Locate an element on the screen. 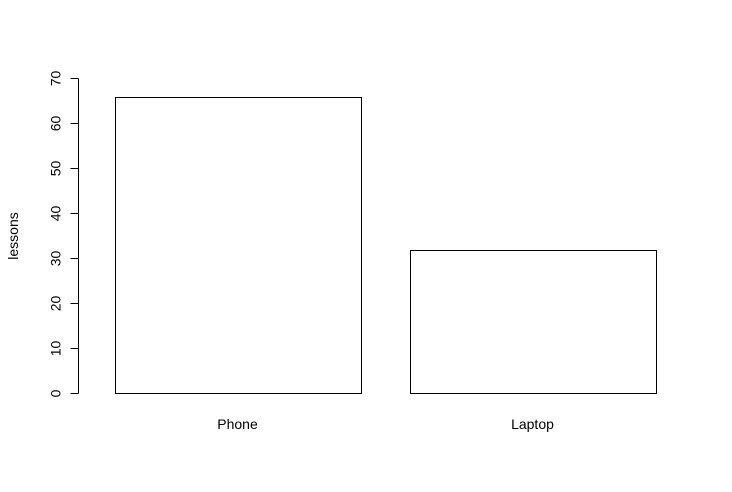  y-tick-label: 40 is located at coordinates (55, 214).